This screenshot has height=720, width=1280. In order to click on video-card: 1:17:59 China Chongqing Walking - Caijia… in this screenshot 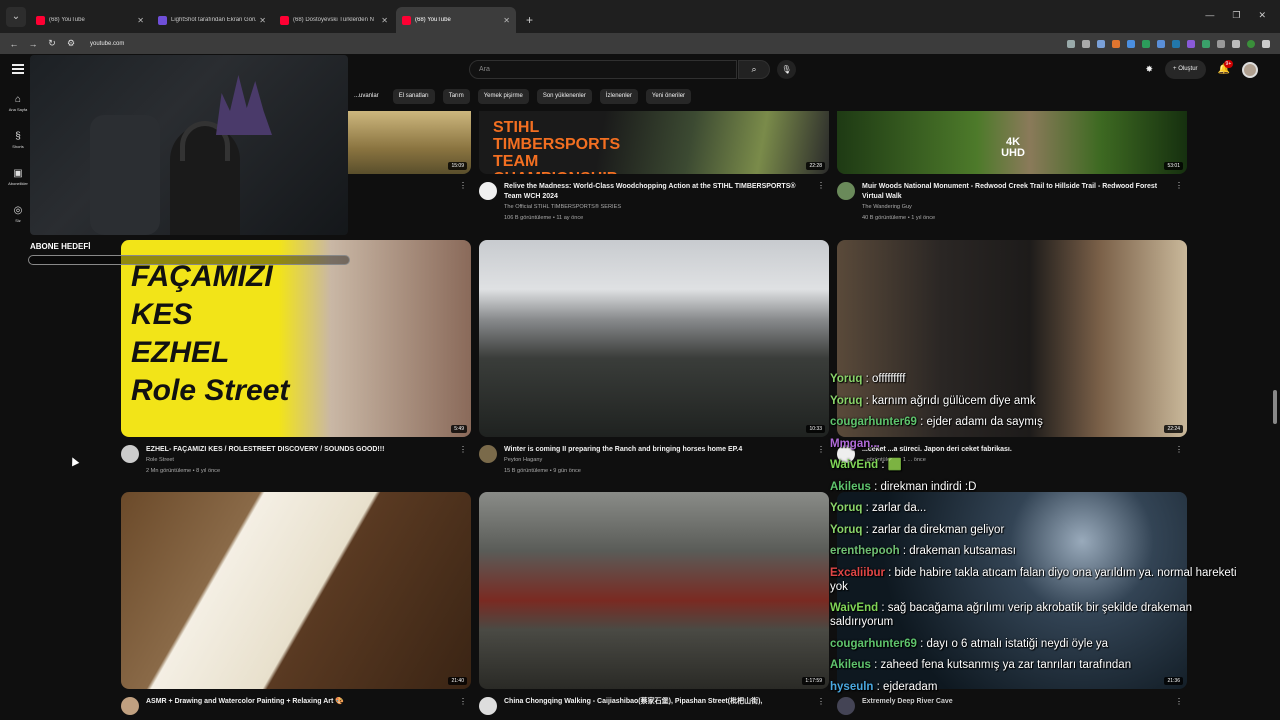, I will do `click(654, 603)`.